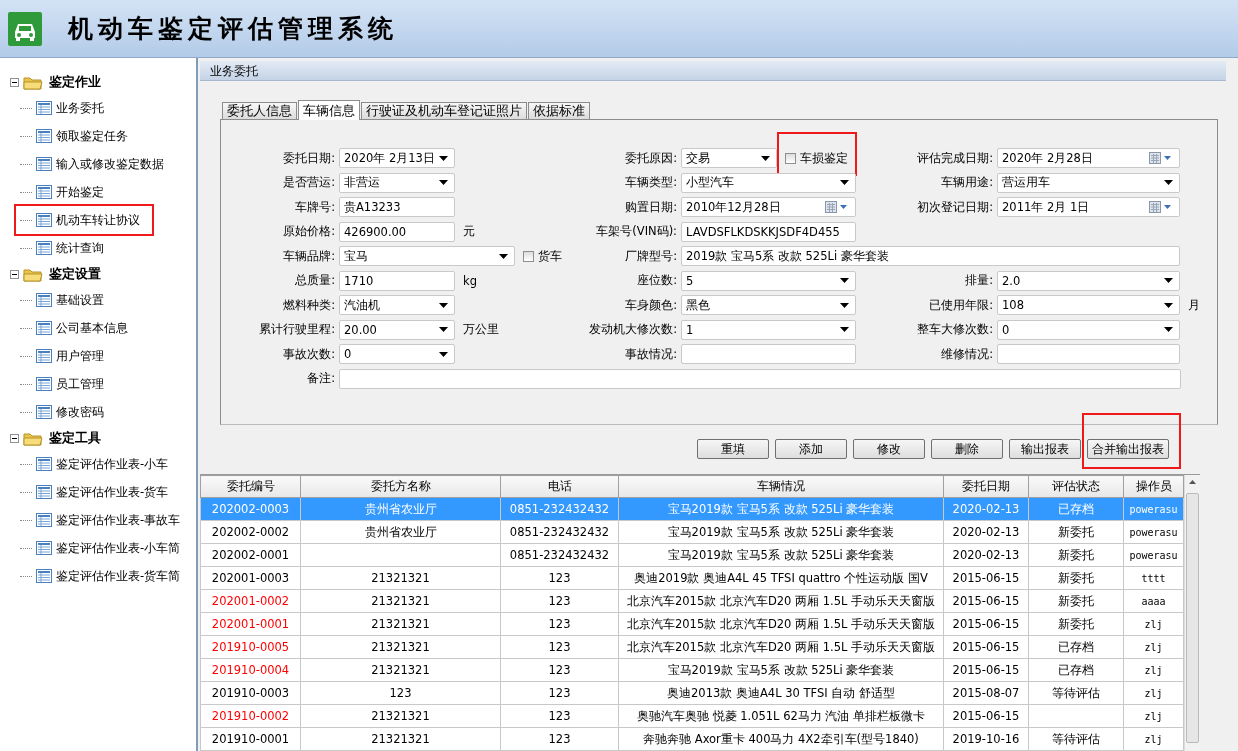 The height and width of the screenshot is (751, 1238). I want to click on dropdown: 小型汽车, so click(768, 182).